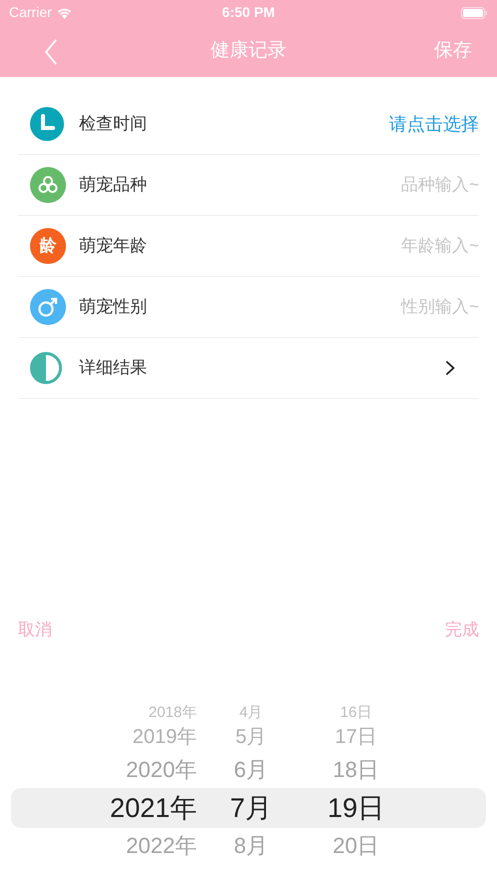  Describe the element at coordinates (462, 630) in the screenshot. I see `done-button: 完成` at that location.